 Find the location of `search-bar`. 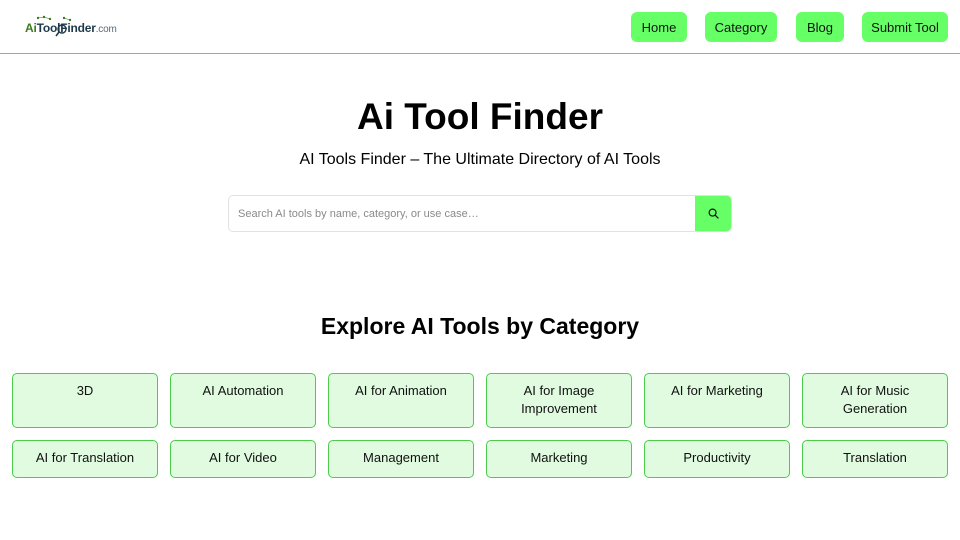

search-bar is located at coordinates (480, 213).